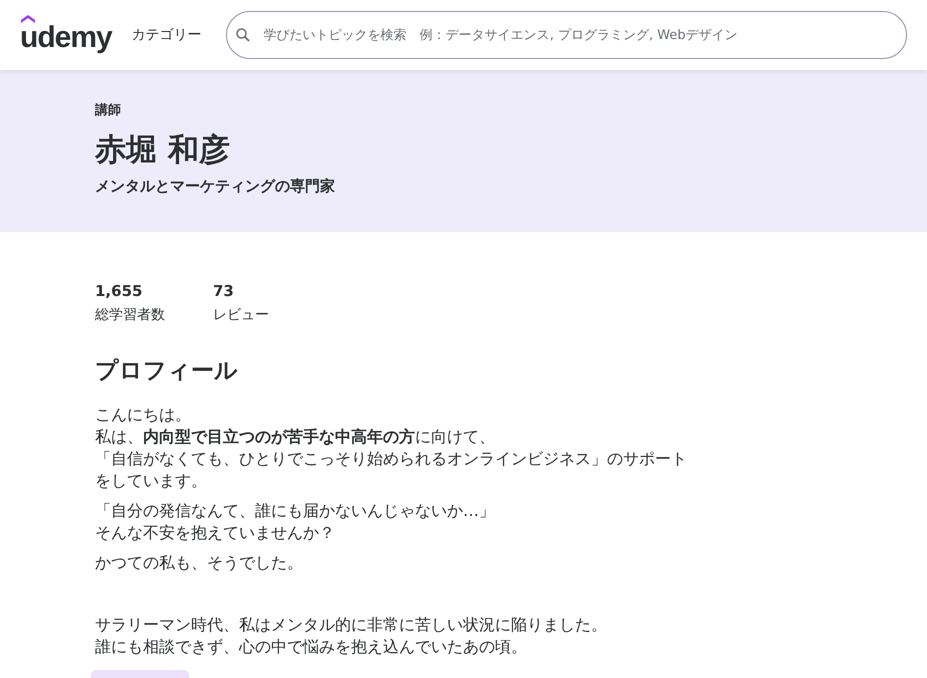  What do you see at coordinates (295, 511) in the screenshot?
I see `bio-text: 「自分の発信なんて、誰にも届かないんじゃないか…」` at bounding box center [295, 511].